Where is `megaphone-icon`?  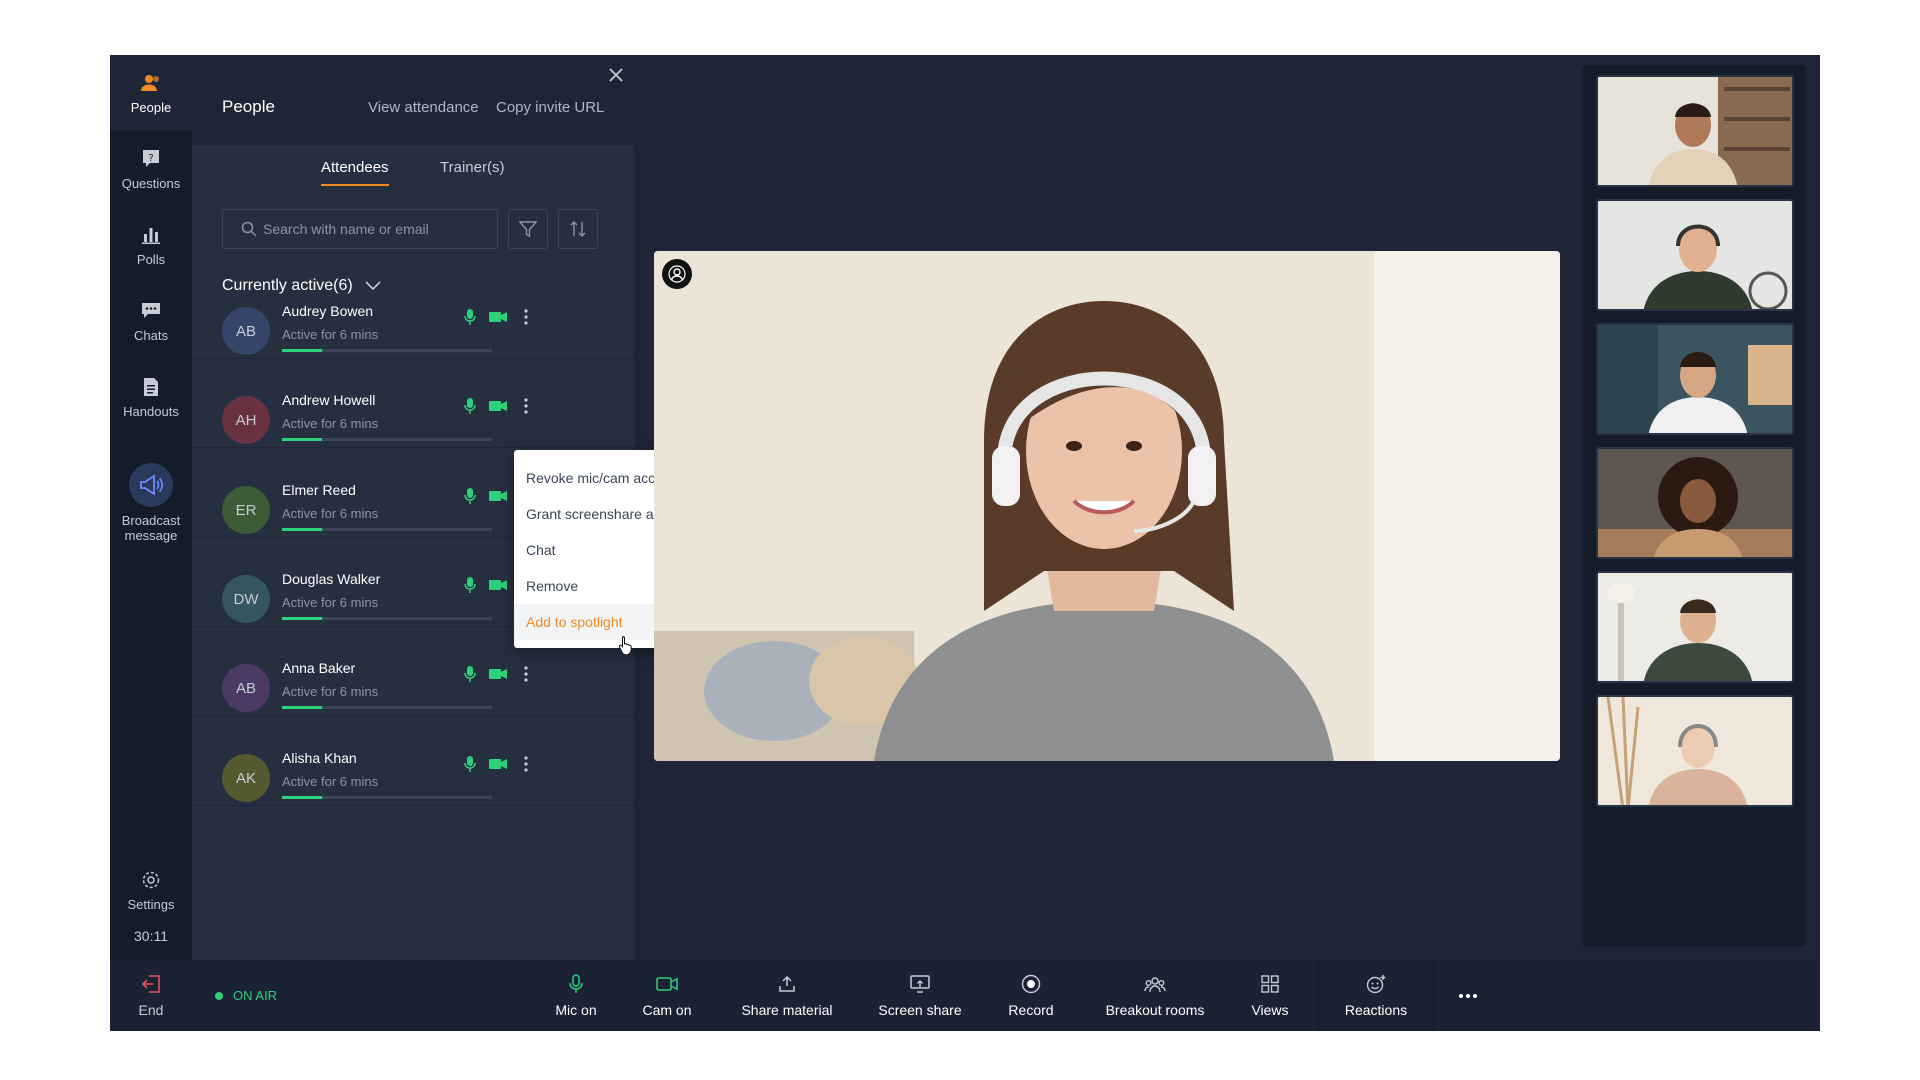
megaphone-icon is located at coordinates (151, 485).